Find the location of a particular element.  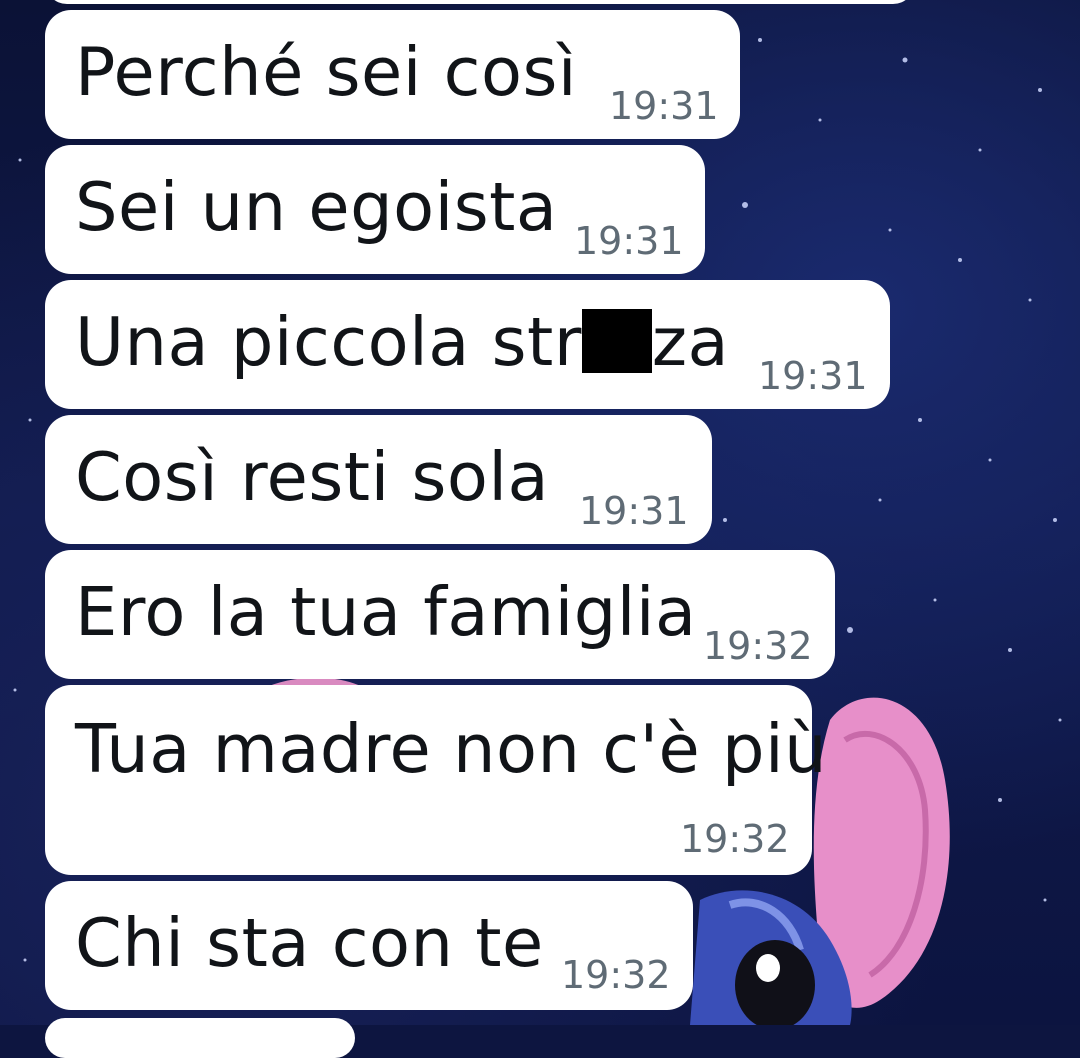

censor-block-icon is located at coordinates (616, 341).